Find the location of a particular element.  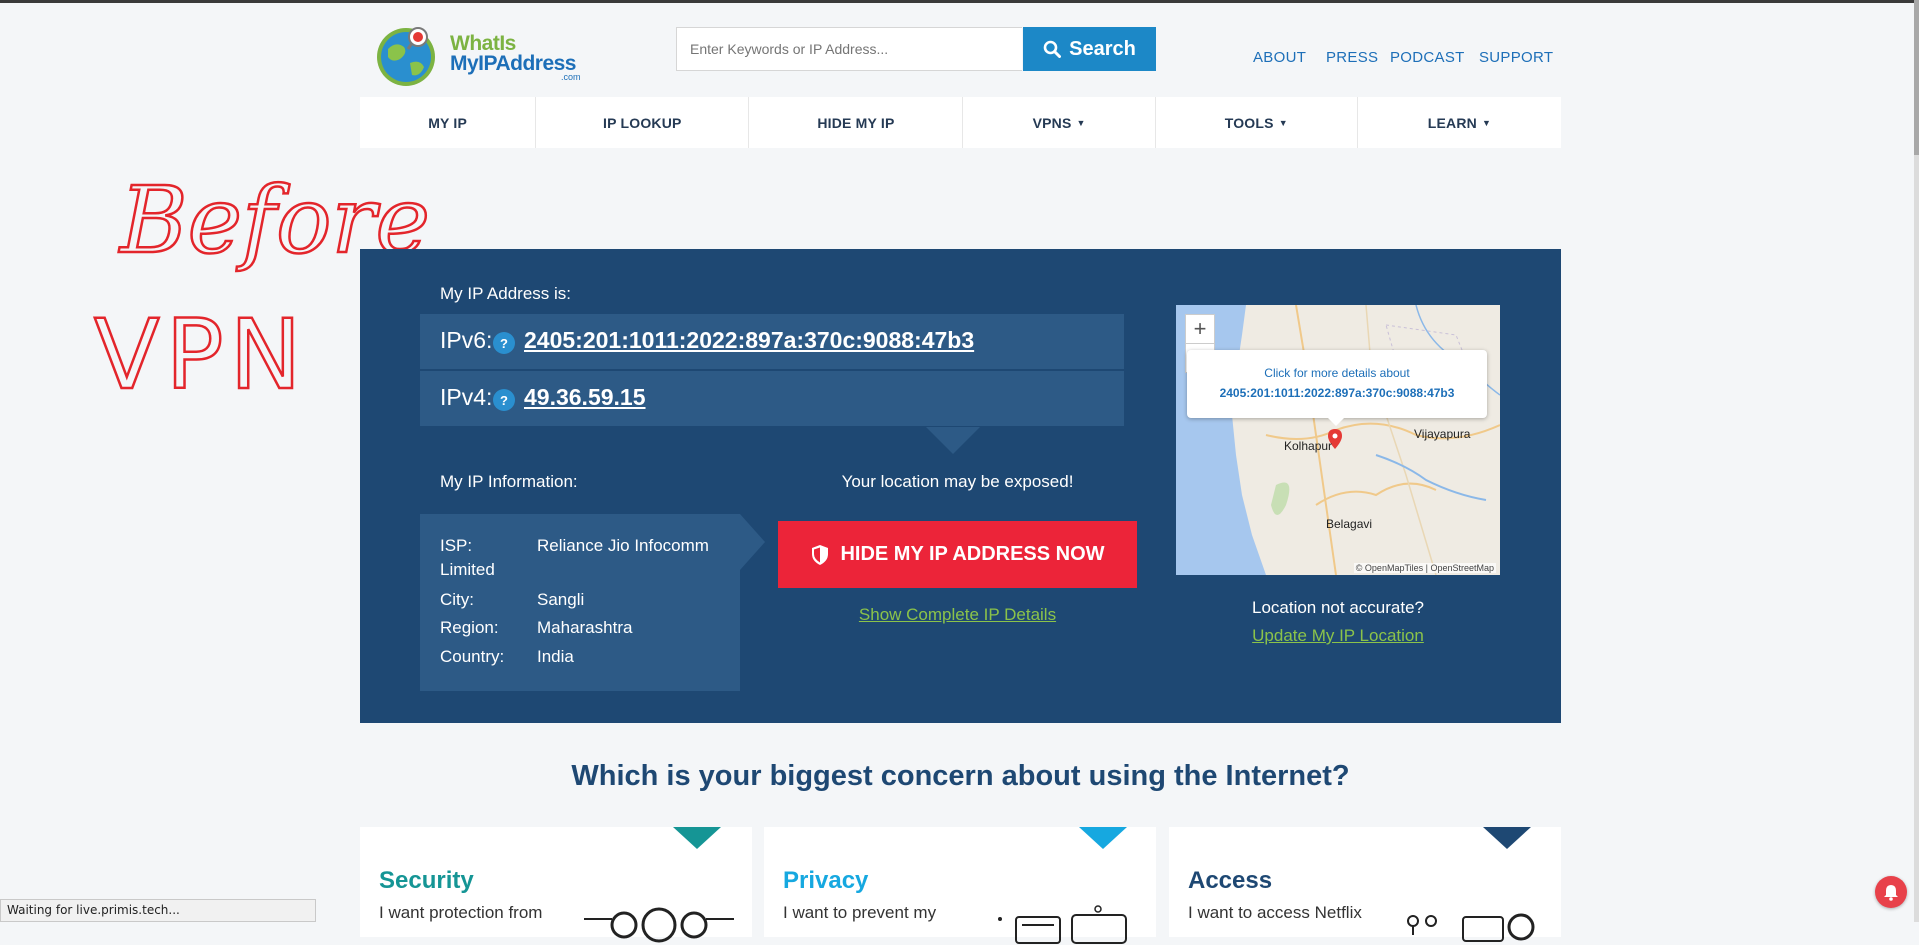

logo-text-myipaddress: MyIPAddress is located at coordinates (513, 63).